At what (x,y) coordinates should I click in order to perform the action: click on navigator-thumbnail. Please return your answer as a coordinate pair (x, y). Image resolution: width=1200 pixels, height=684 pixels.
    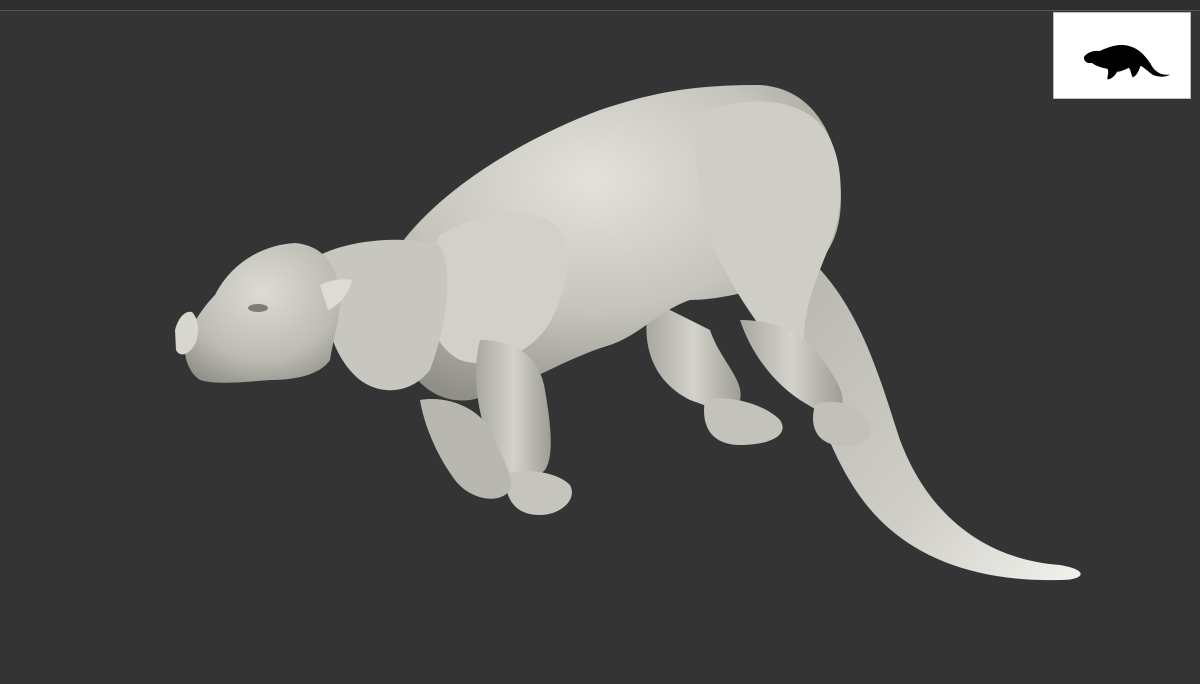
    Looking at the image, I should click on (1122, 55).